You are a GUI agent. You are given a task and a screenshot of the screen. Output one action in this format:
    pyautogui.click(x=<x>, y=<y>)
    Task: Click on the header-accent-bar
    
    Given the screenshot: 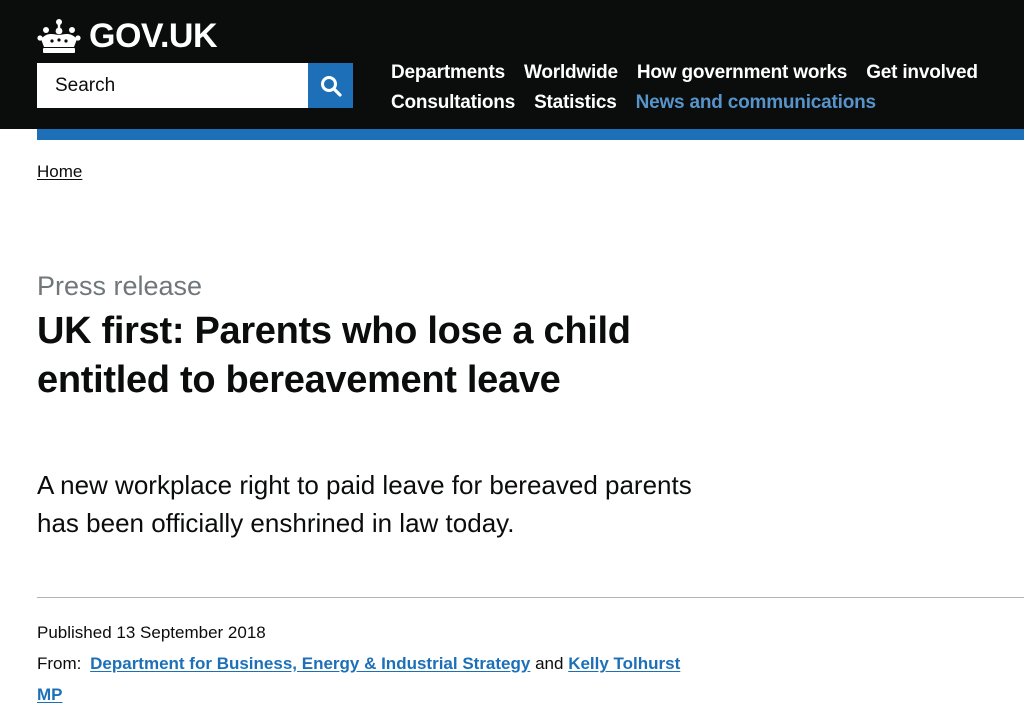 What is the action you would take?
    pyautogui.click(x=530, y=134)
    